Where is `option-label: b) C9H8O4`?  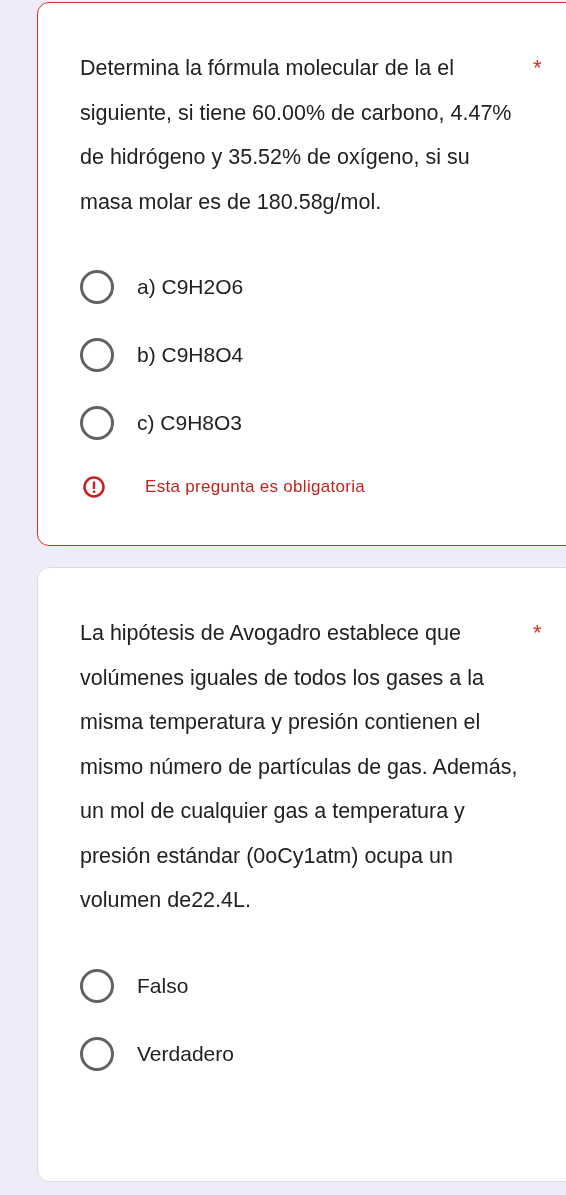
option-label: b) C9H8O4 is located at coordinates (190, 355).